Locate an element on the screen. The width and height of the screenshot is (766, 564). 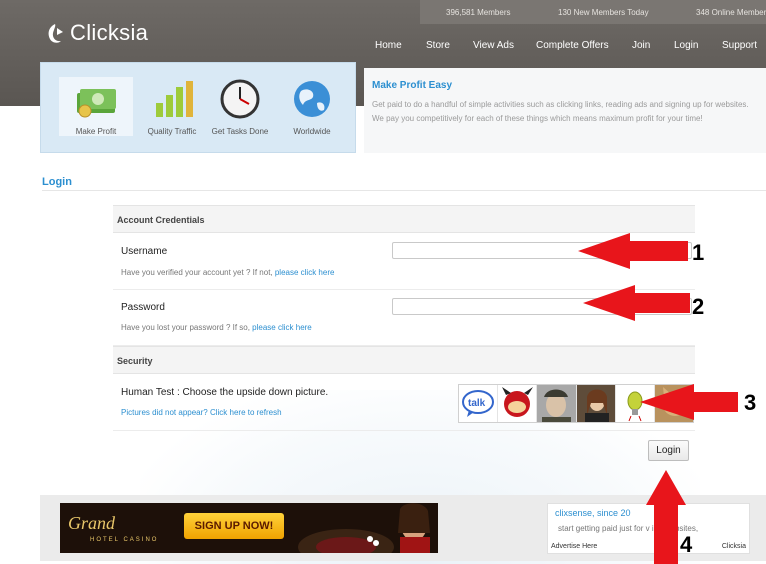
page-title: Login is located at coordinates (57, 182).